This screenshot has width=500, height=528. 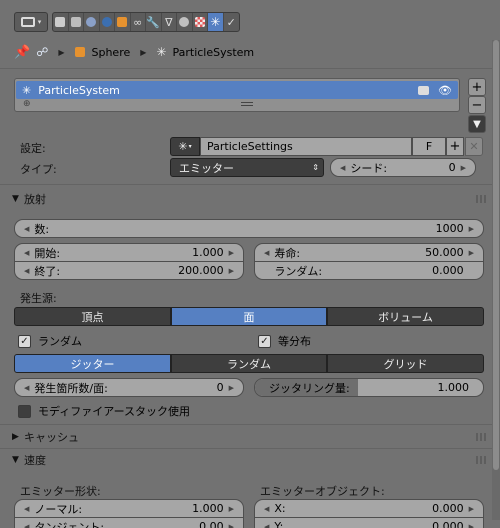 I want to click on tab-material, so click(x=185, y=22).